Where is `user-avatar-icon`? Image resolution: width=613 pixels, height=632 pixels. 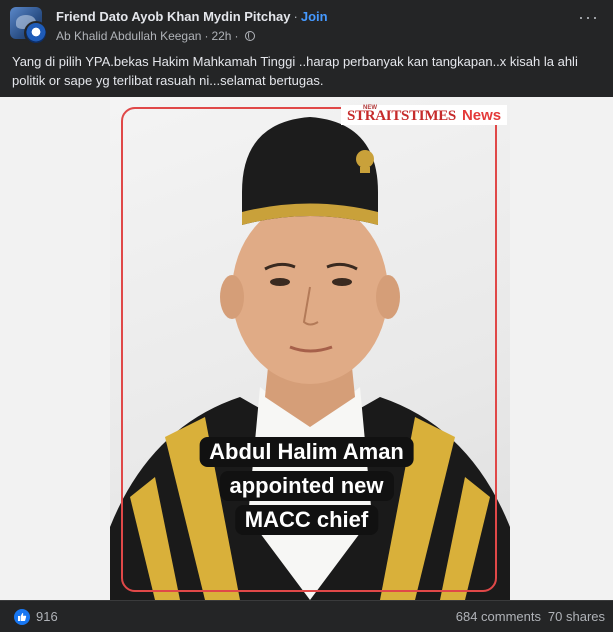
user-avatar-icon is located at coordinates (36, 33).